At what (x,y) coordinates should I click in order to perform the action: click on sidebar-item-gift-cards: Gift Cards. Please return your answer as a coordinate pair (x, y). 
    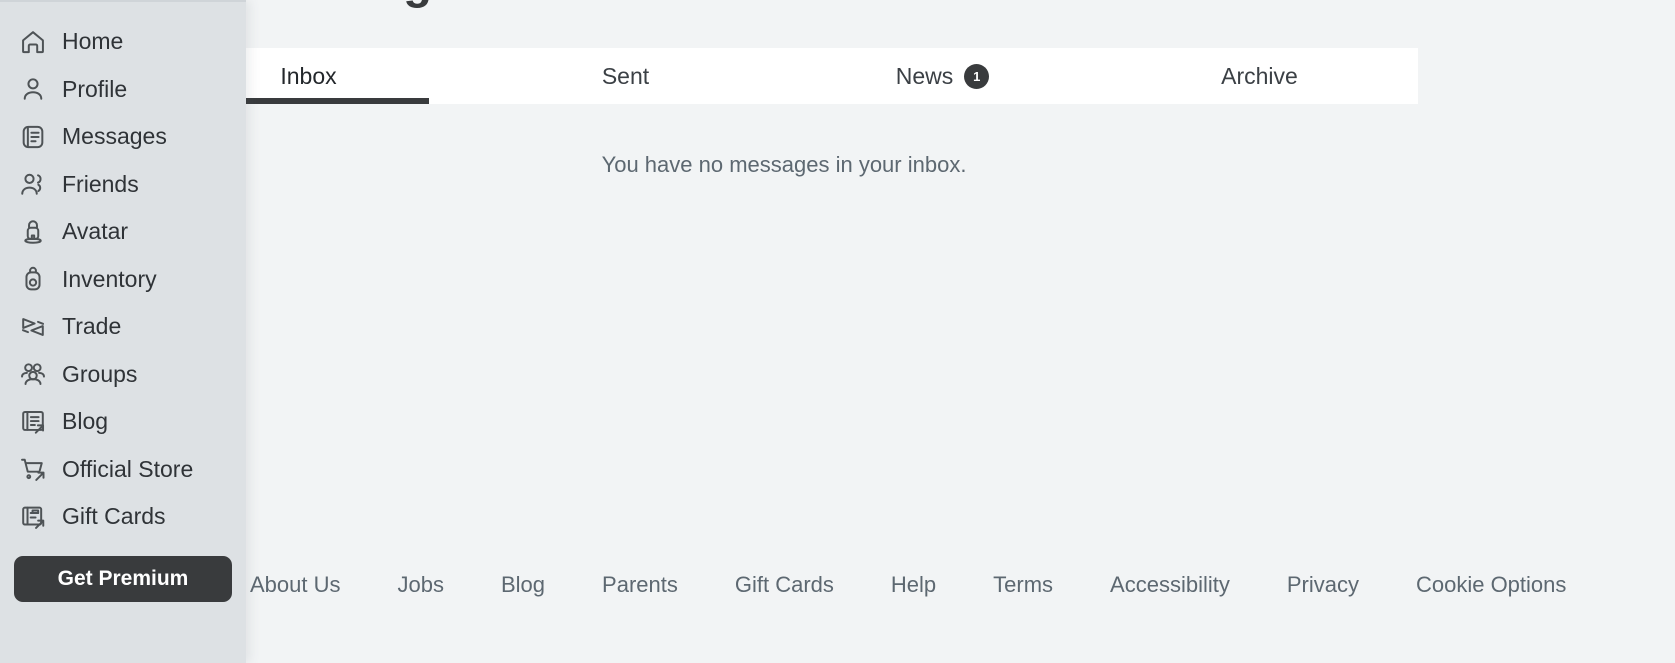
    Looking at the image, I should click on (123, 517).